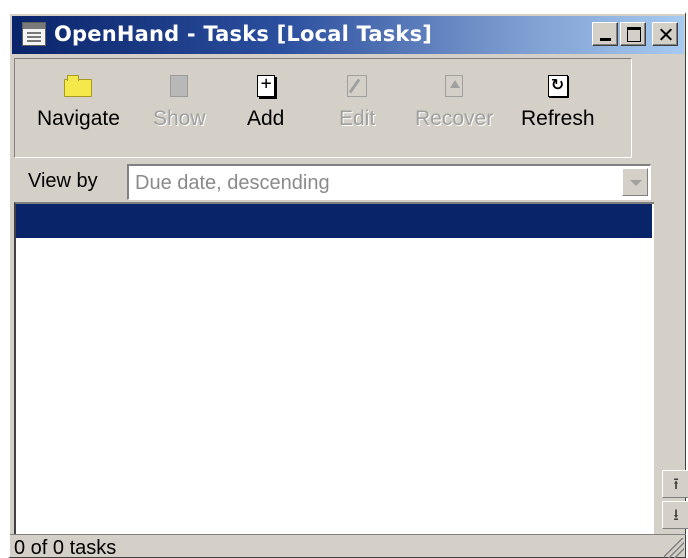 The image size is (688, 558). I want to click on view-by-dropdown: Due date, descending, so click(389, 182).